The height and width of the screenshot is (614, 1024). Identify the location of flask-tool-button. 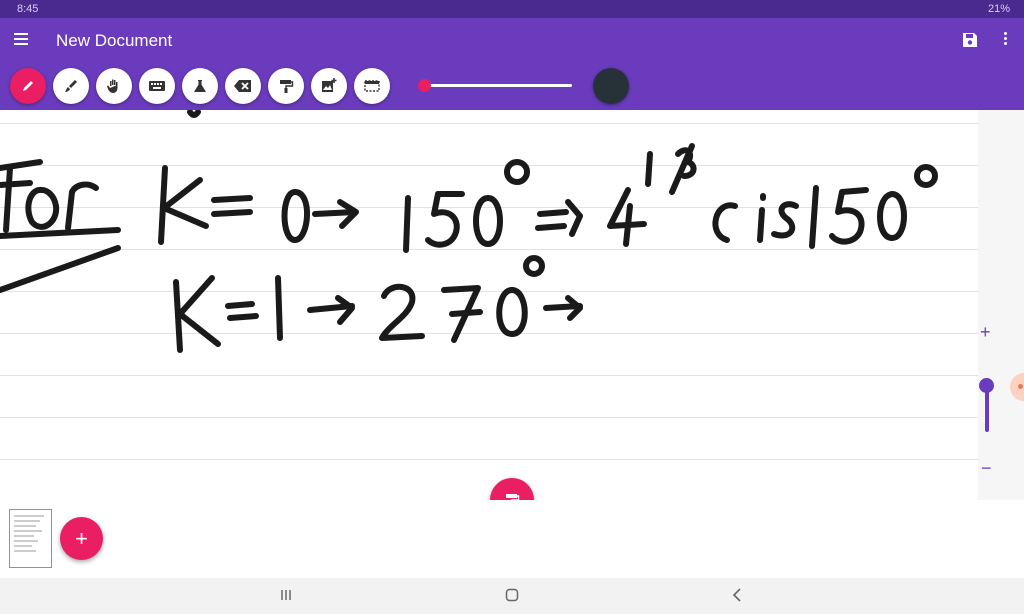
(200, 86).